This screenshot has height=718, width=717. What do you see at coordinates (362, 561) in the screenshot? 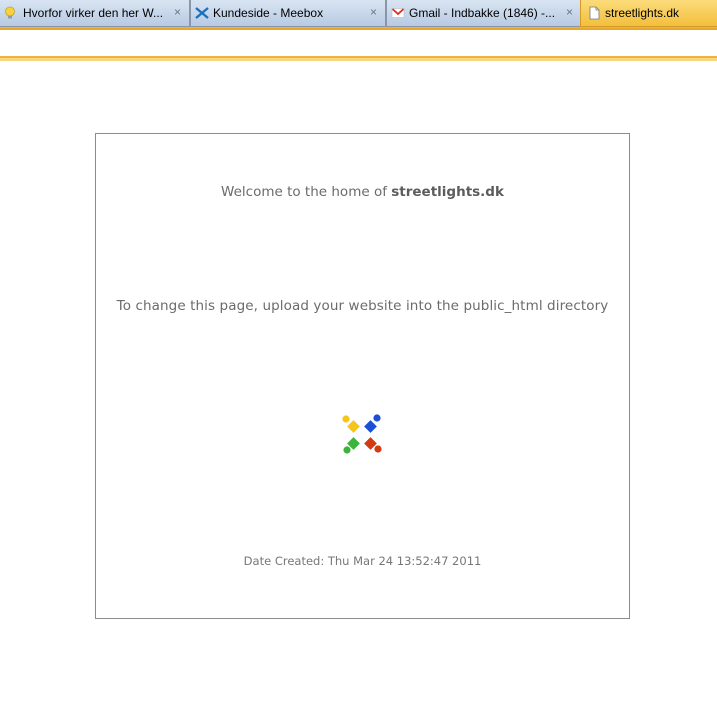
I see `date-created: Date Created: Thu Mar 24 13:52:47 2011` at bounding box center [362, 561].